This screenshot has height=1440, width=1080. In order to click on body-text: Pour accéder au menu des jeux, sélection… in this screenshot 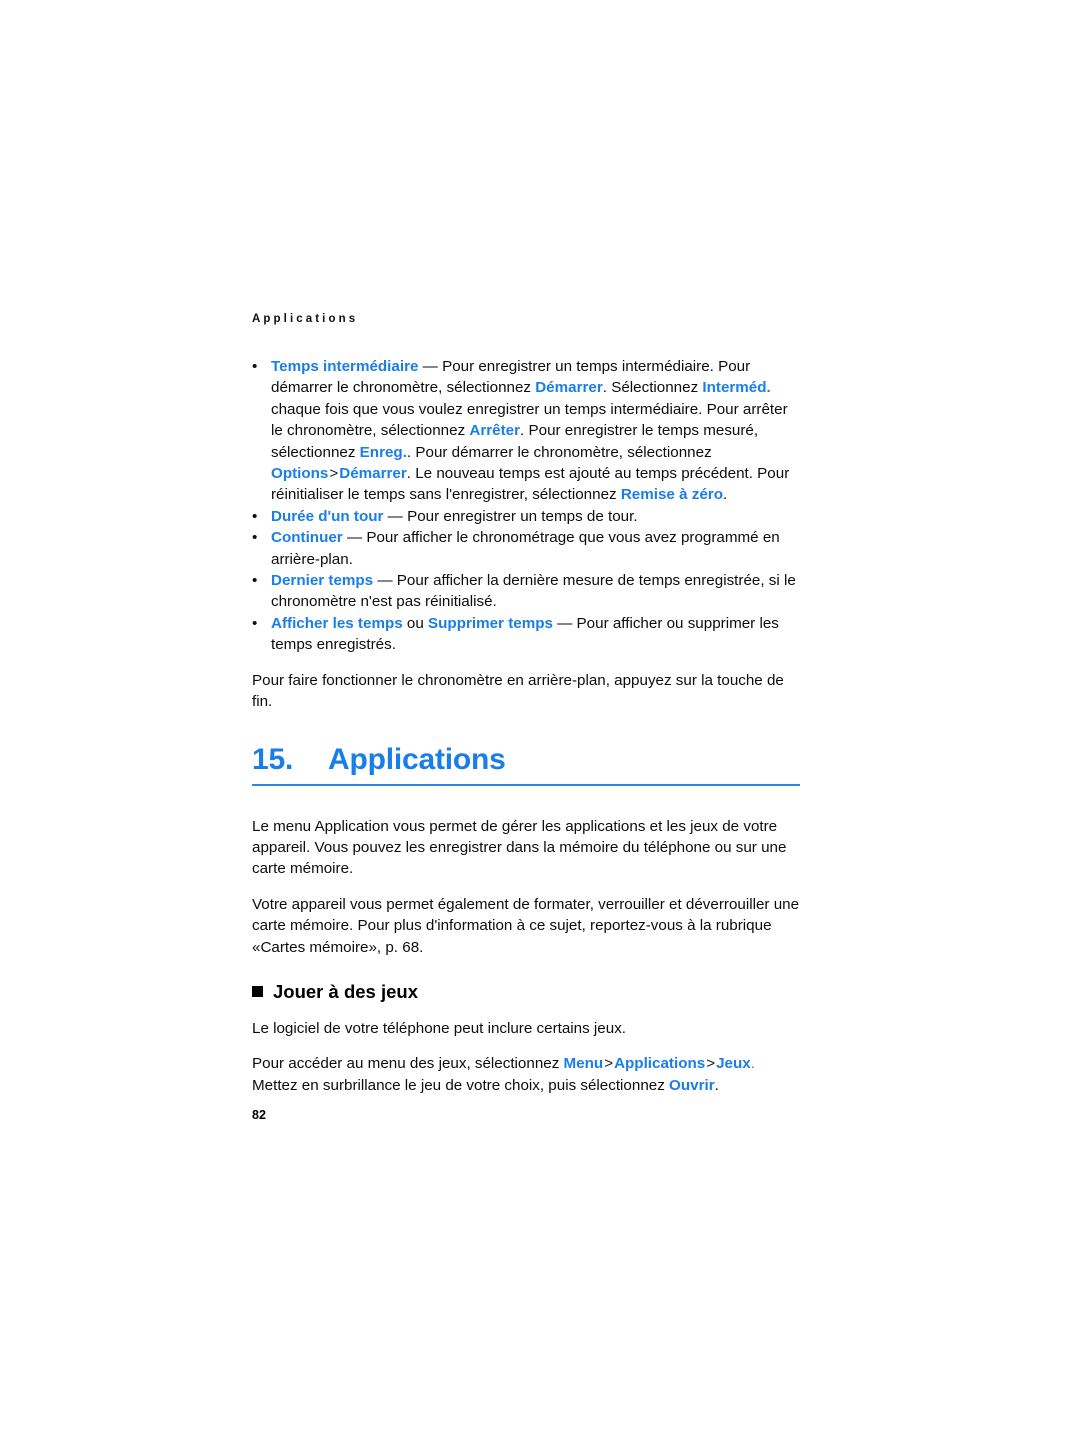, I will do `click(408, 1064)`.